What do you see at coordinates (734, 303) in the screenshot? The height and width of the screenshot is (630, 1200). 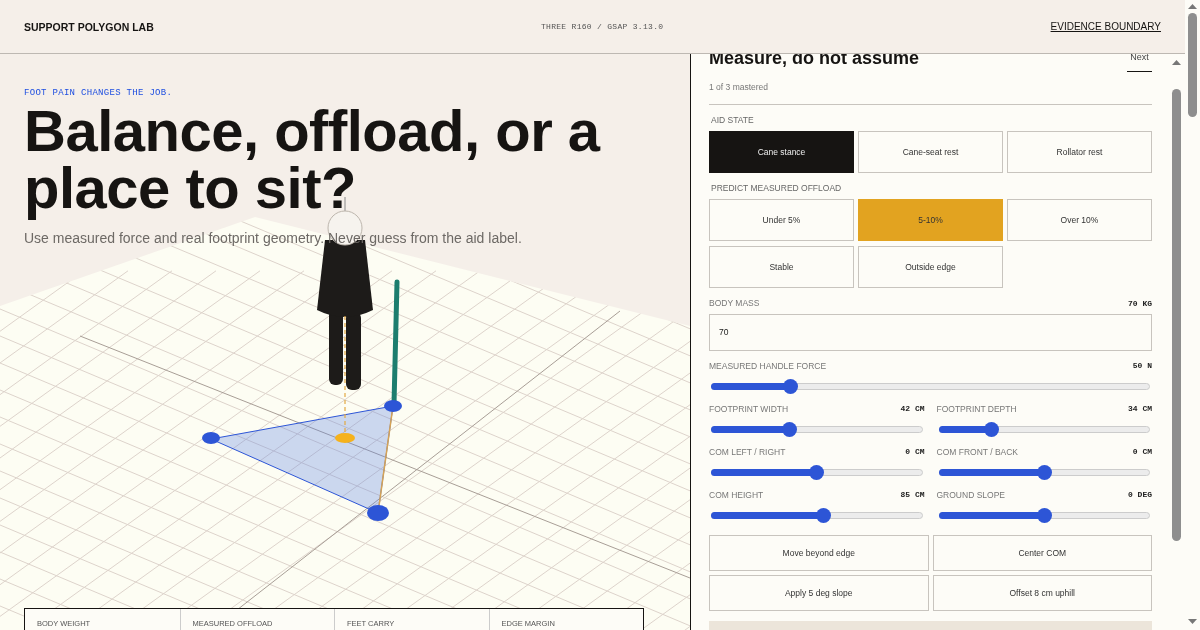 I see `field-label: BODY MASS` at bounding box center [734, 303].